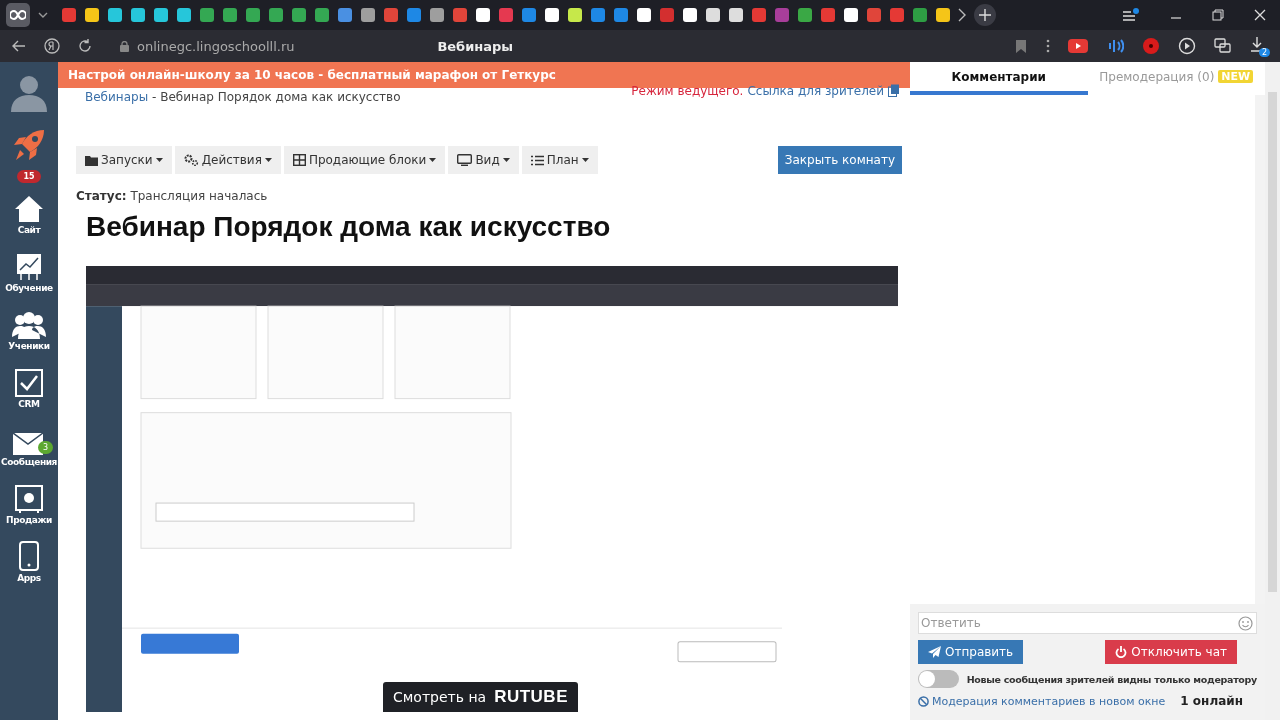 This screenshot has width=1280, height=720. Describe the element at coordinates (124, 160) in the screenshot. I see `toolbar-dropdown-button: Запуски` at that location.